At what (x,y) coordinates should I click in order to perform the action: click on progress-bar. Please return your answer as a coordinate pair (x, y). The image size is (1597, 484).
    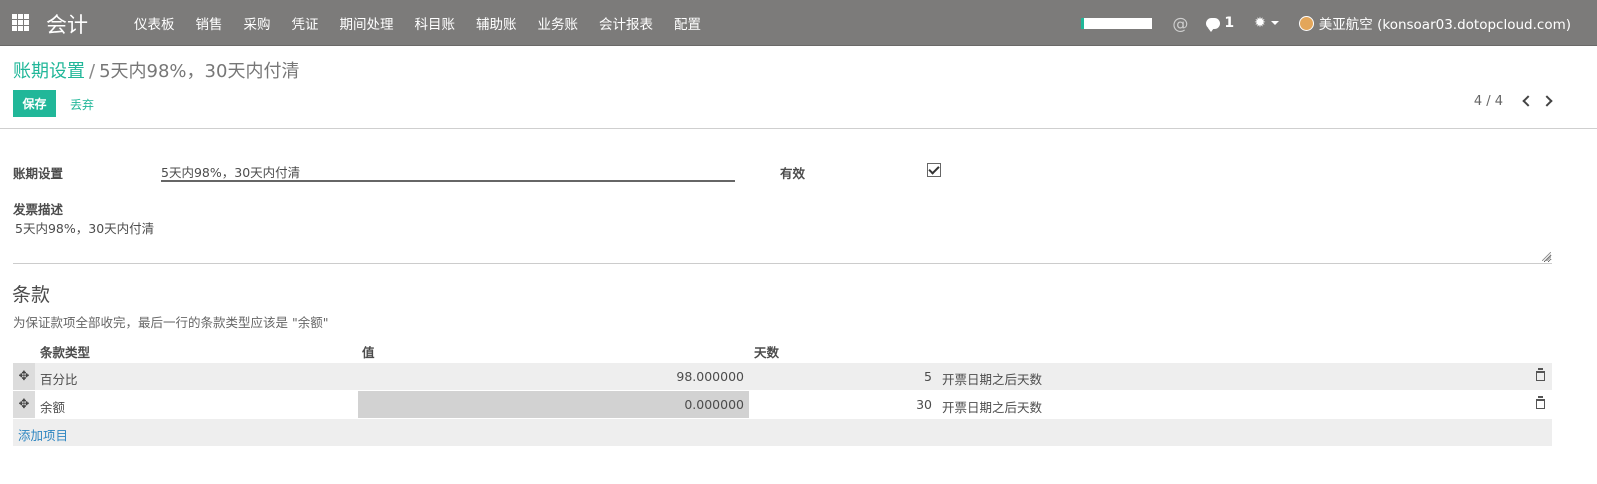
    Looking at the image, I should click on (1117, 23).